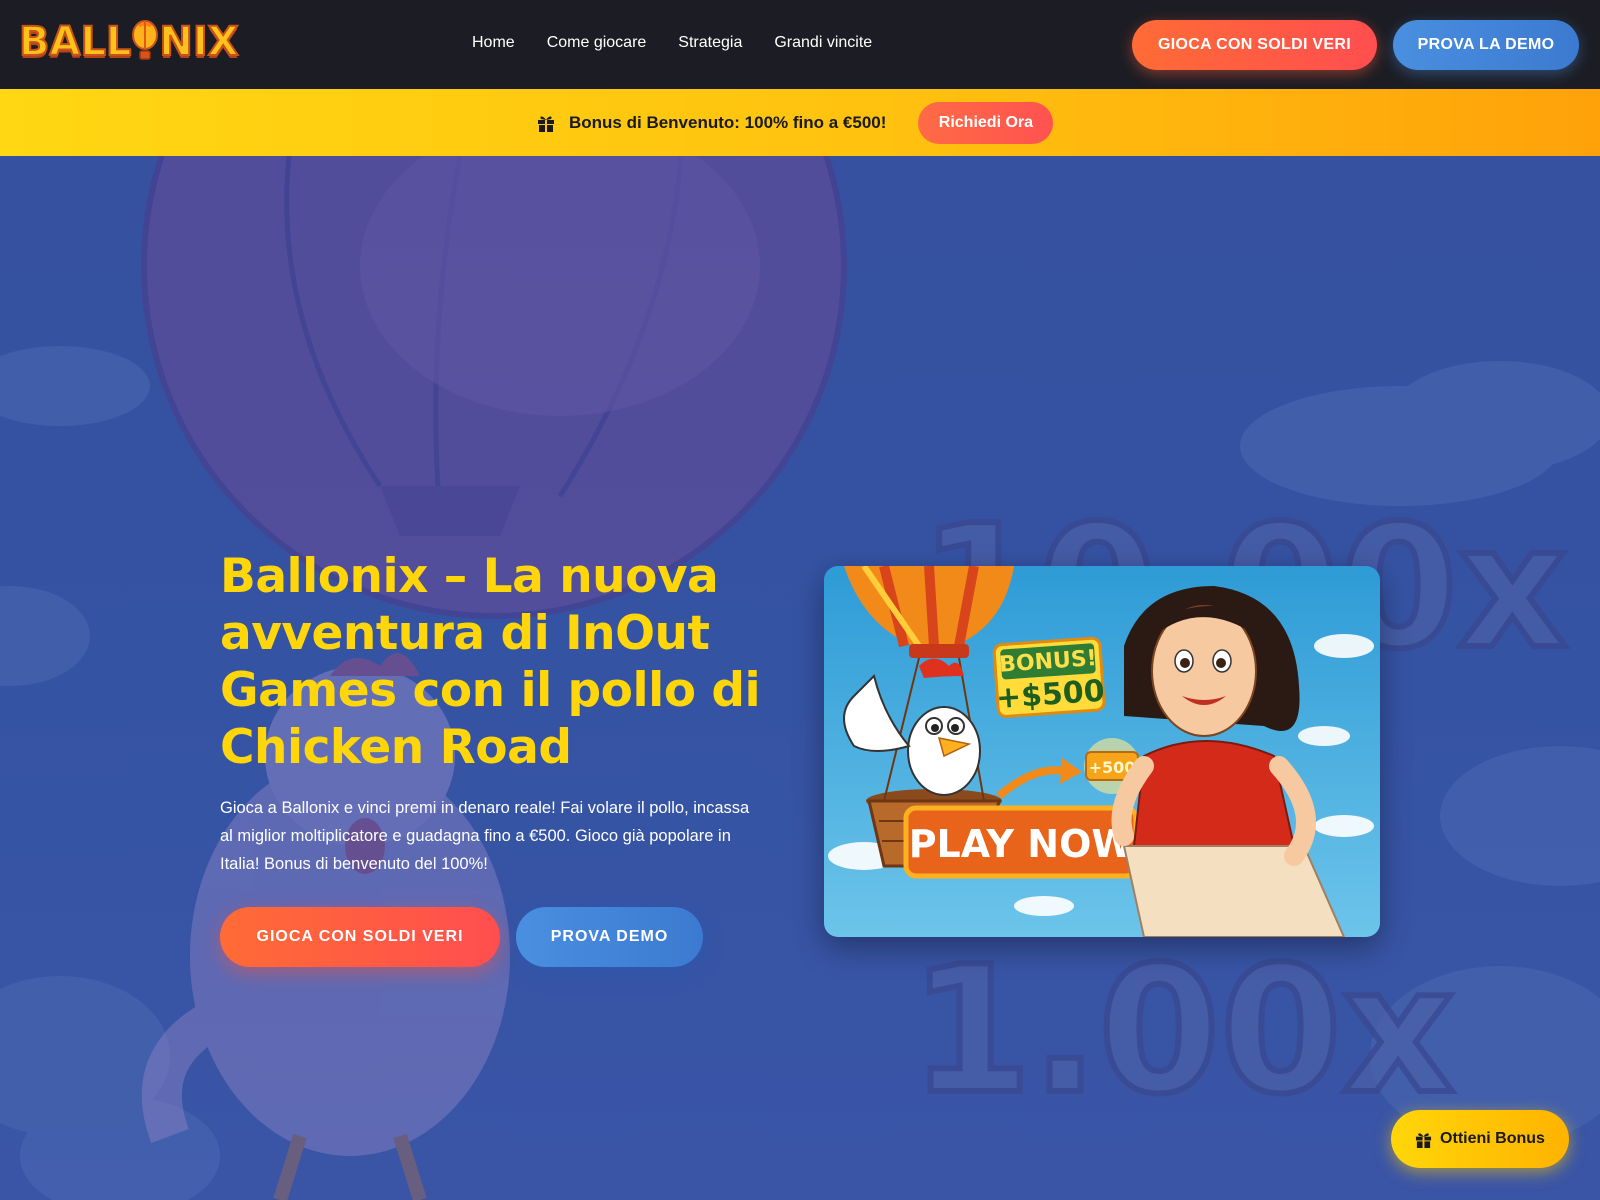 The height and width of the screenshot is (1200, 1600). Describe the element at coordinates (609, 937) in the screenshot. I see `hero-demo-button: PROVA DEMO` at that location.